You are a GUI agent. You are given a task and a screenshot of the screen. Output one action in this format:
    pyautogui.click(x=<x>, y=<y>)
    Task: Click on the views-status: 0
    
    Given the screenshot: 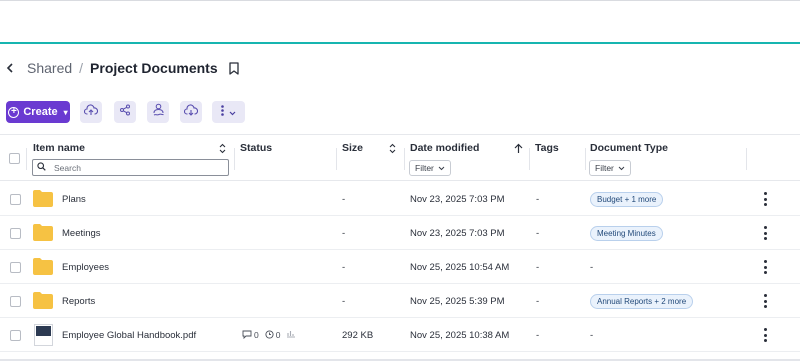 What is the action you would take?
    pyautogui.click(x=273, y=335)
    